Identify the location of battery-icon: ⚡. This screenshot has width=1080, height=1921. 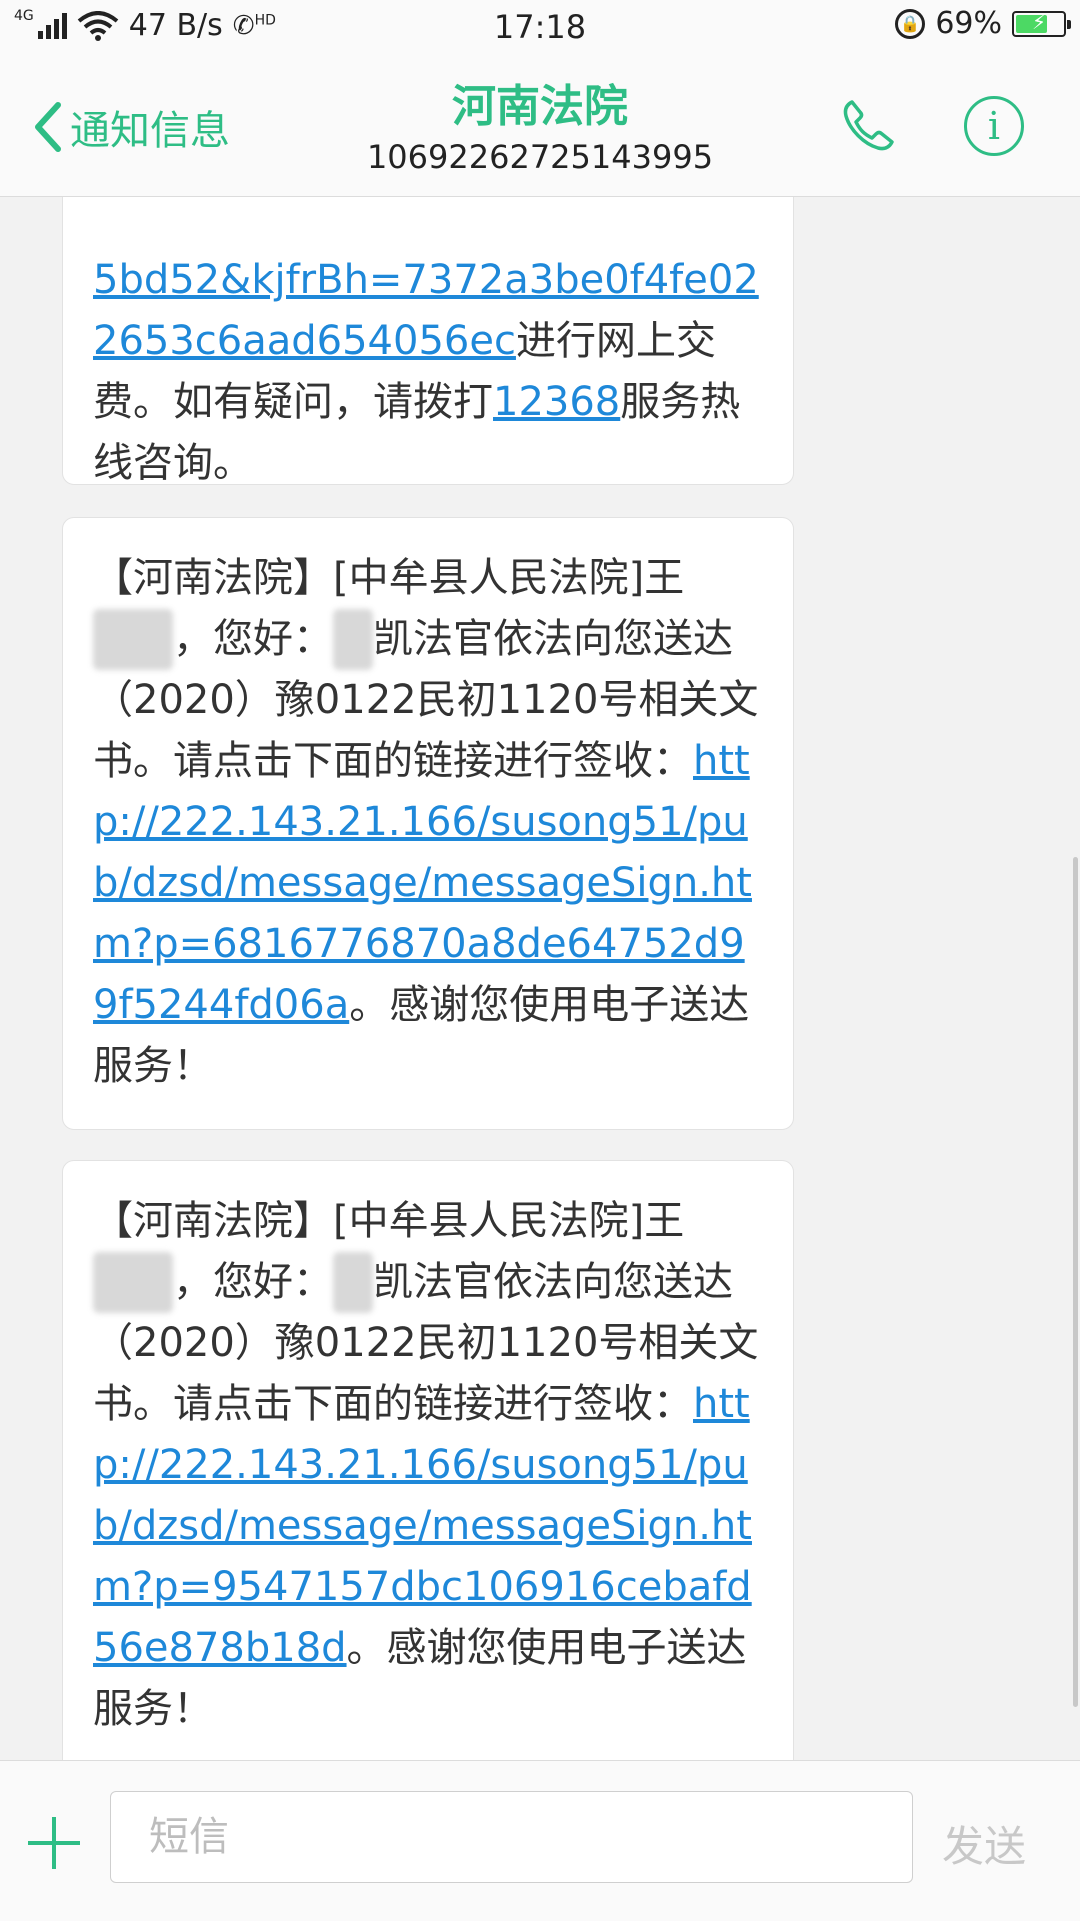
(1041, 23).